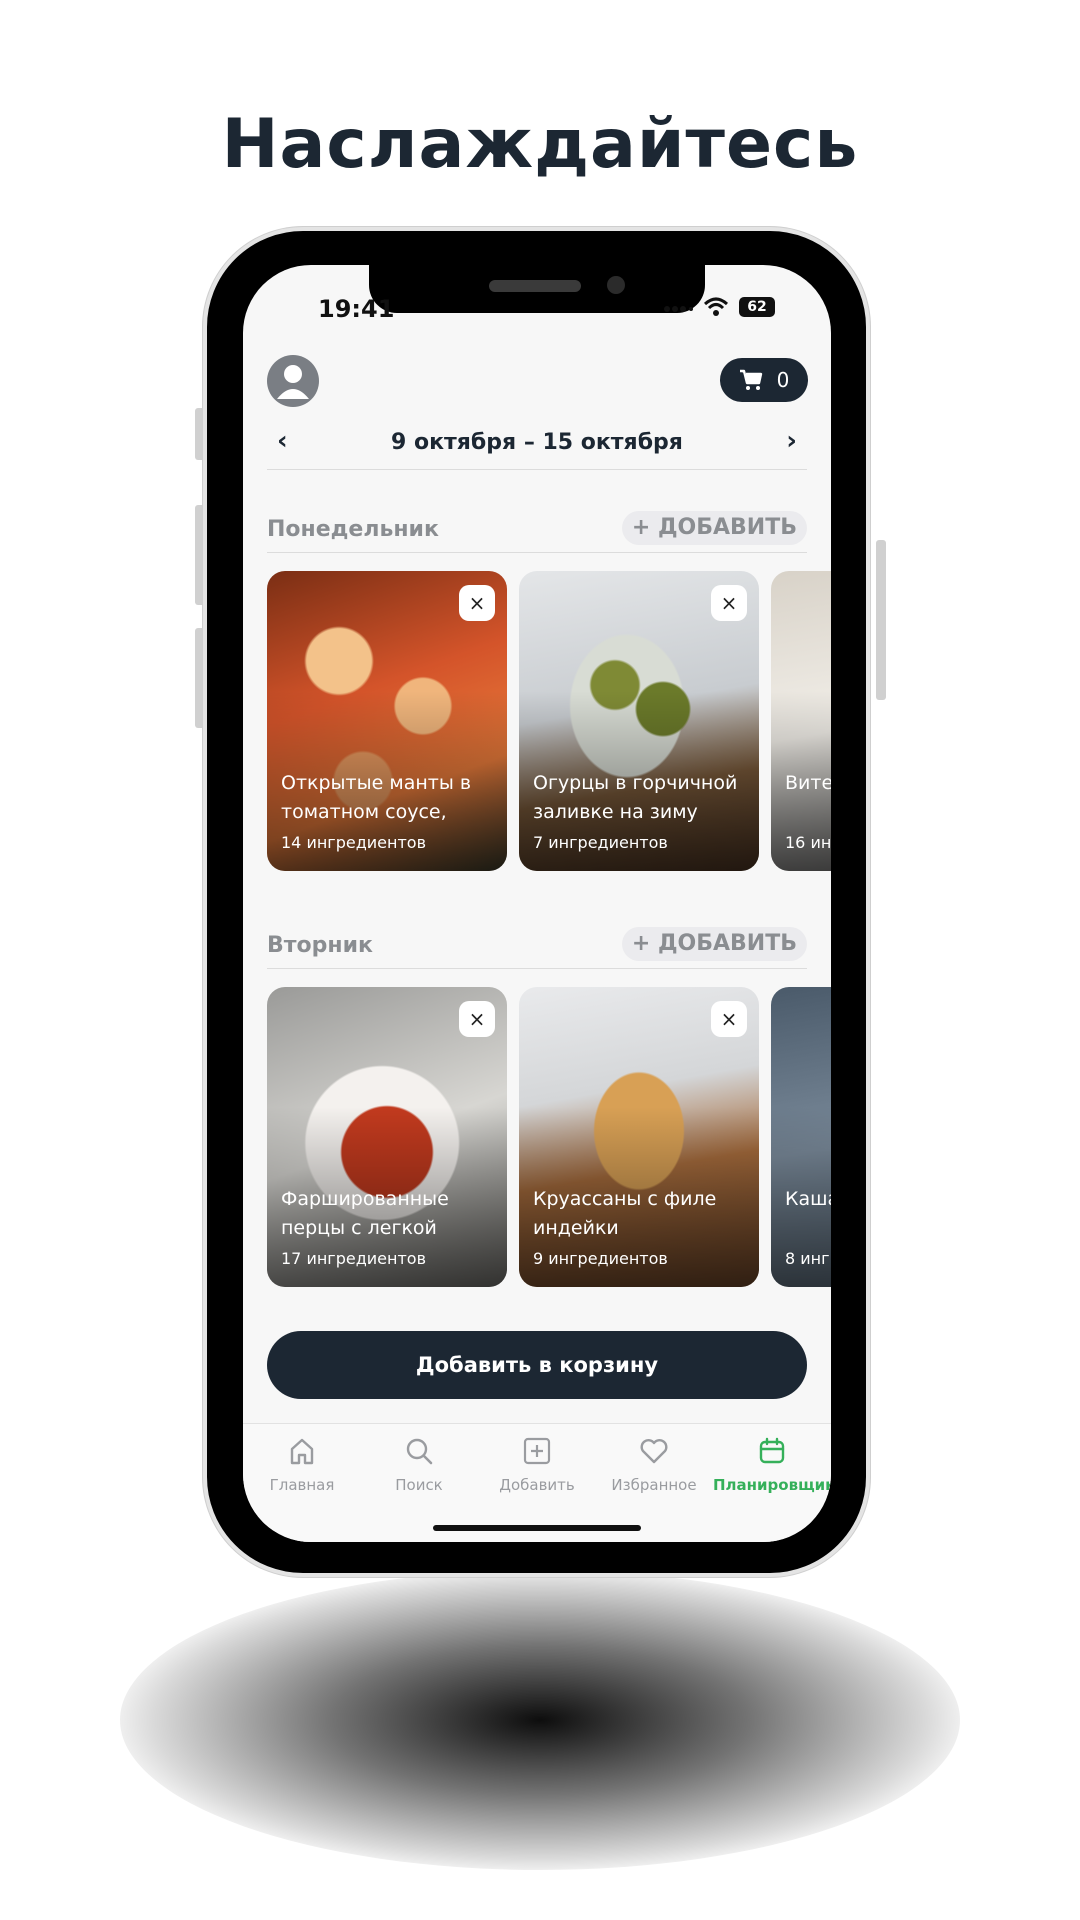 The image size is (1080, 1920). I want to click on chevron-right-icon: ›, so click(791, 441).